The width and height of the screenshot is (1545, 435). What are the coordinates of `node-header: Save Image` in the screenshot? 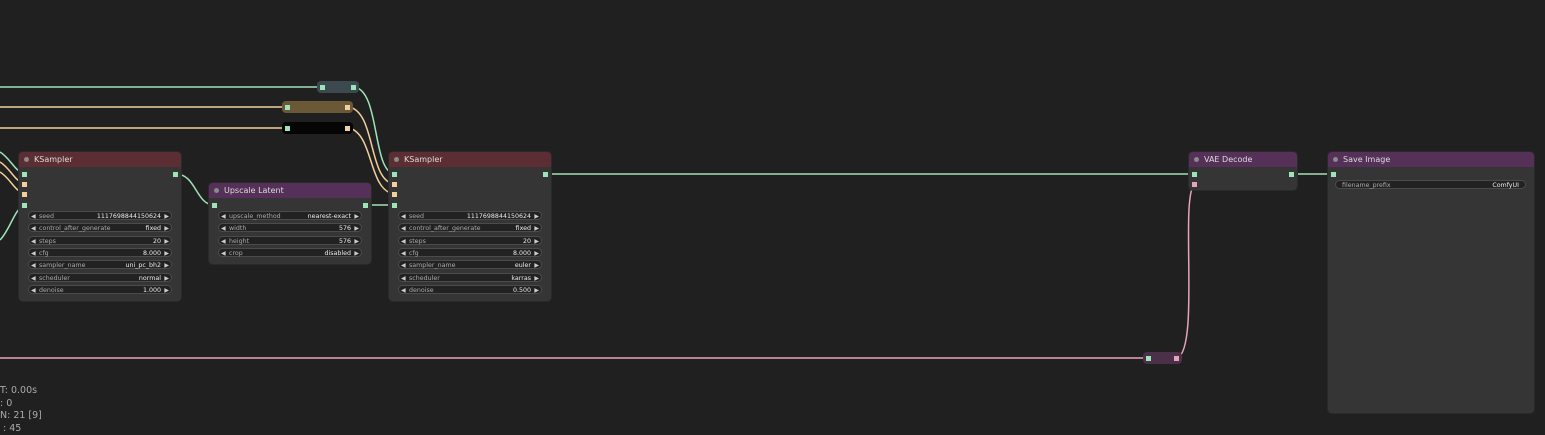 It's located at (1431, 159).